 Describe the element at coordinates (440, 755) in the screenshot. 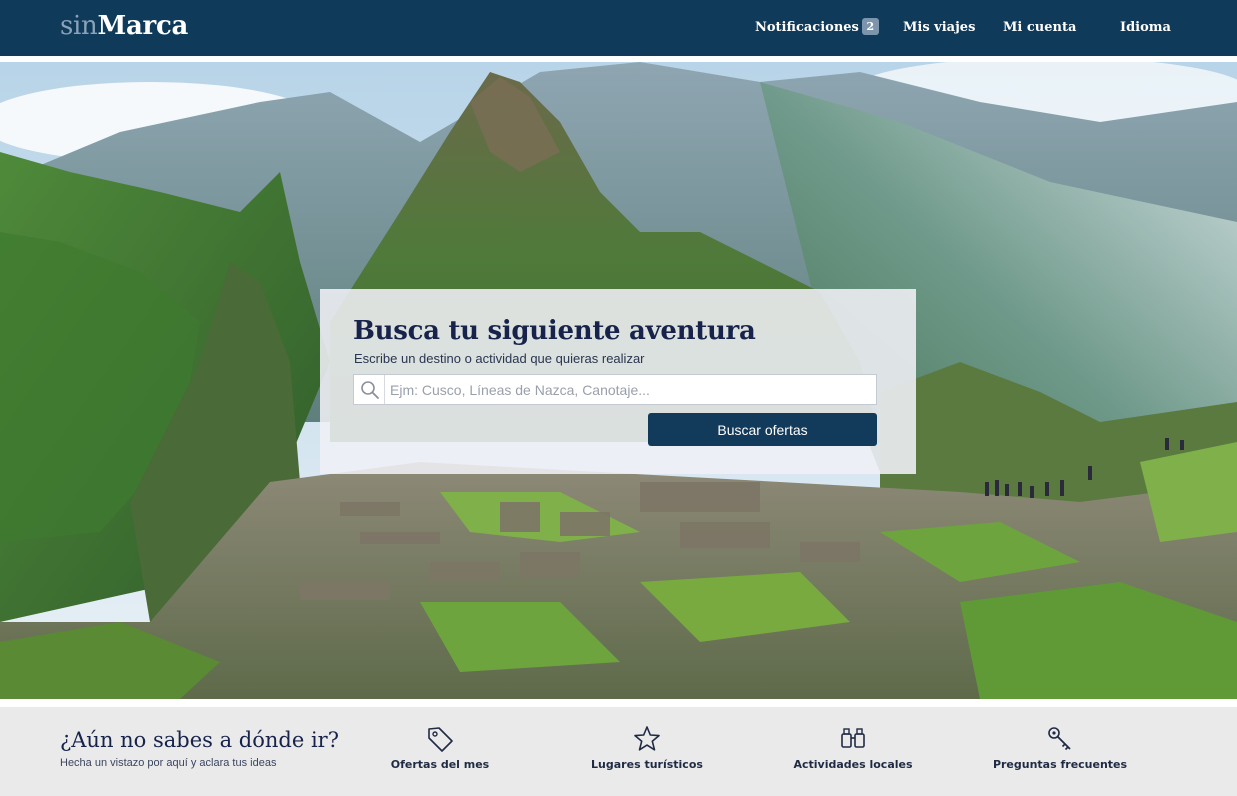

I see `link-monthly-offers: Ofertas del mes` at that location.